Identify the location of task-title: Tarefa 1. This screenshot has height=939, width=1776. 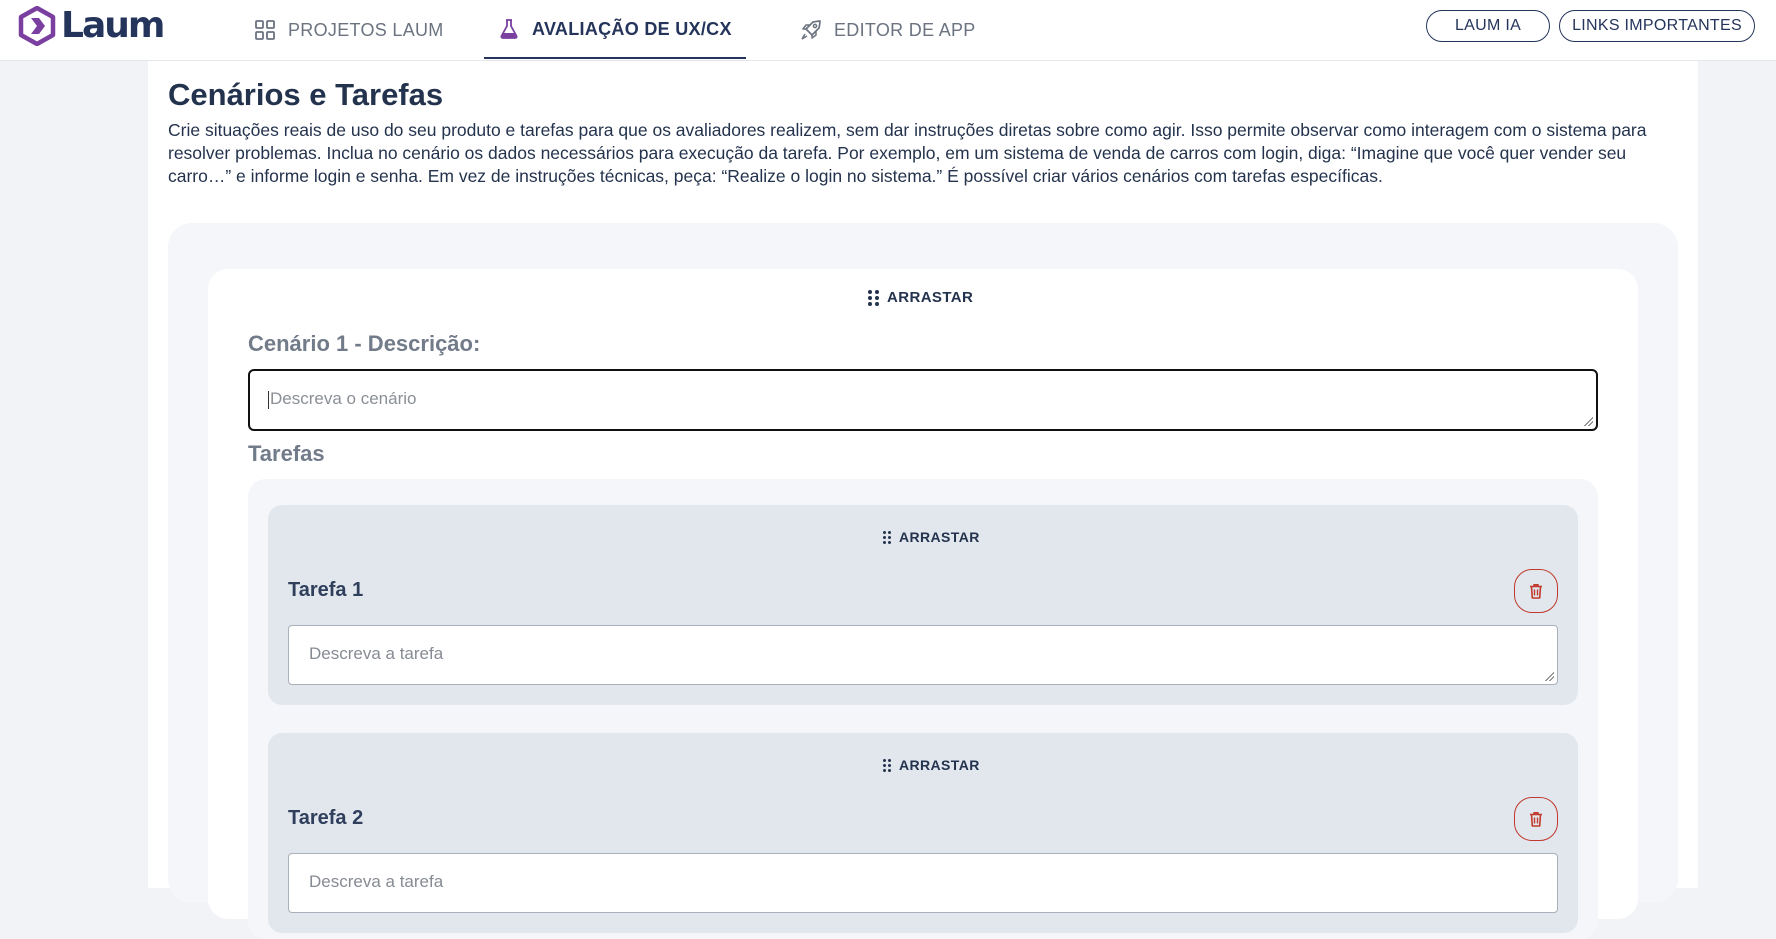
(326, 590).